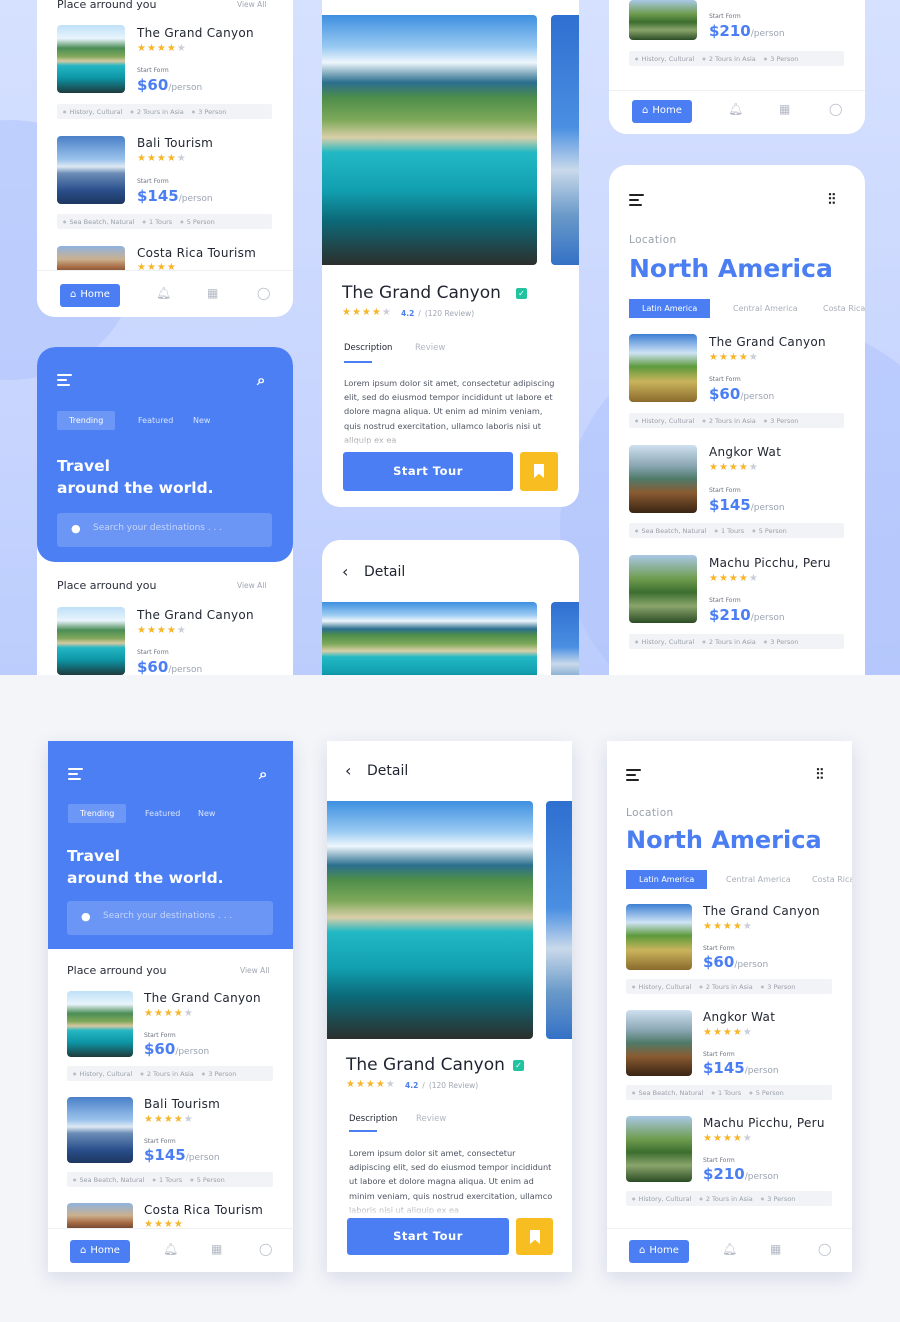 This screenshot has width=900, height=1322. Describe the element at coordinates (642, 1250) in the screenshot. I see `home-icon: ⌂` at that location.